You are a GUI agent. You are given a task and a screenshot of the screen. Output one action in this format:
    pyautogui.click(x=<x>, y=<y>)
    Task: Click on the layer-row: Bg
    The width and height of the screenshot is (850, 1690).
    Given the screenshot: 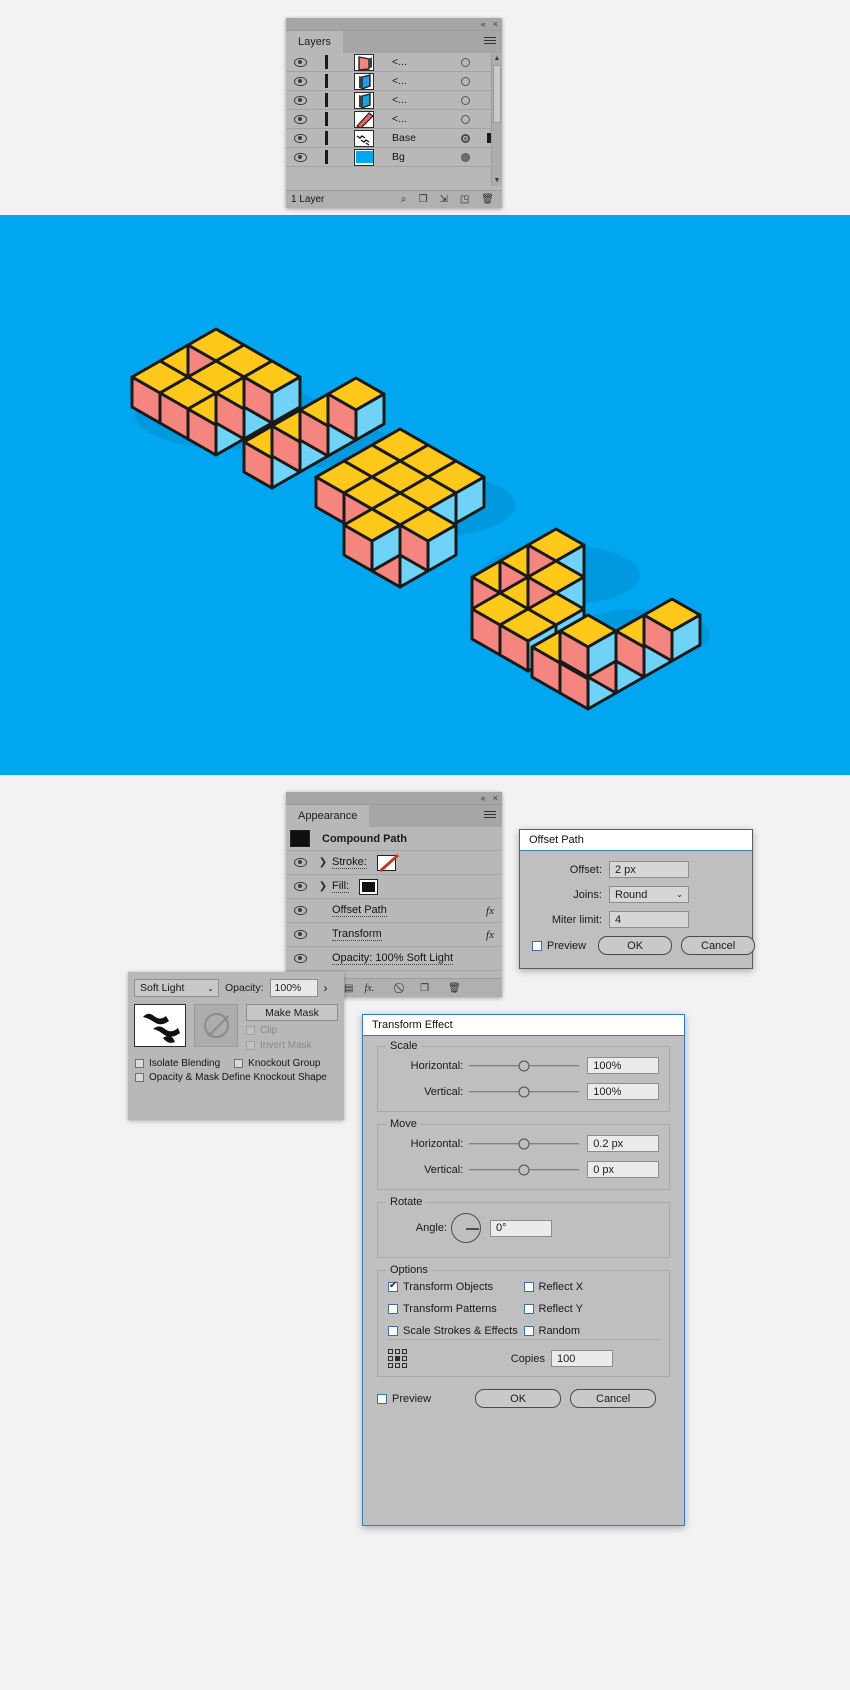 What is the action you would take?
    pyautogui.click(x=394, y=157)
    